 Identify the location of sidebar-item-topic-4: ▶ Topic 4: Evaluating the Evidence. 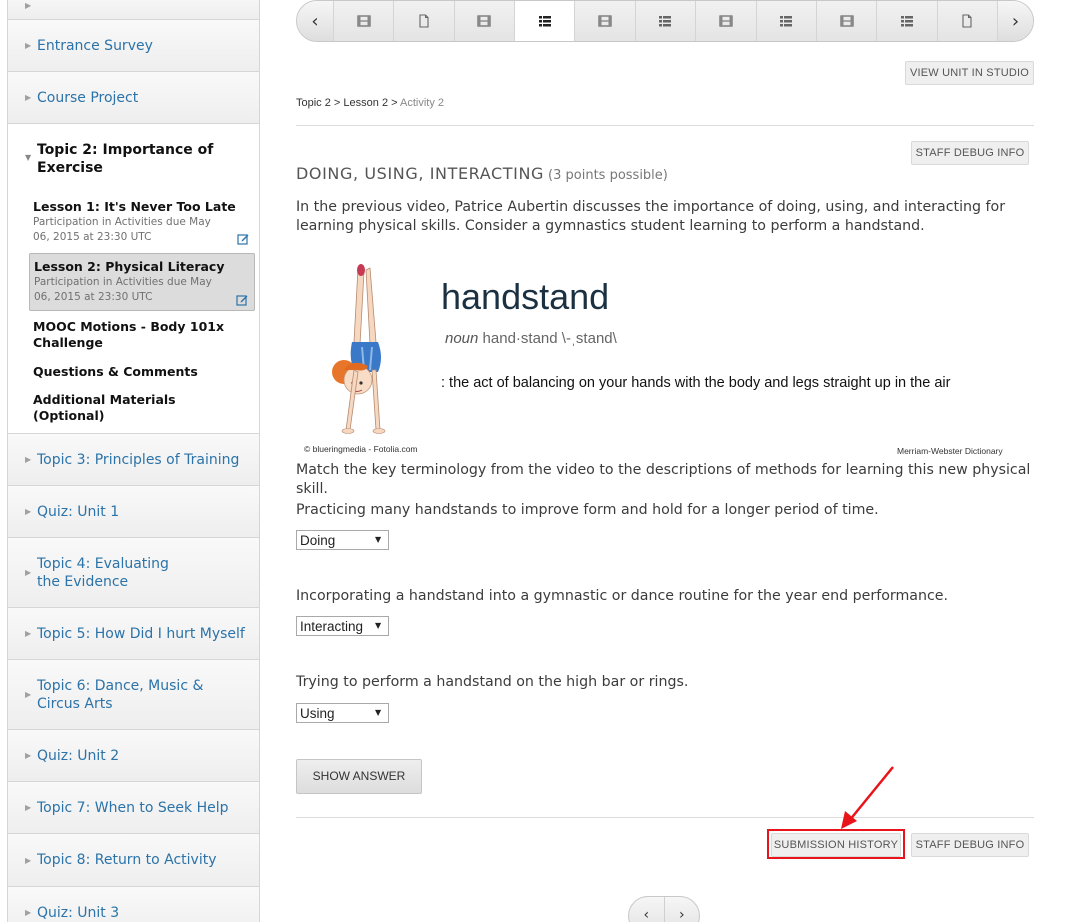
(133, 573).